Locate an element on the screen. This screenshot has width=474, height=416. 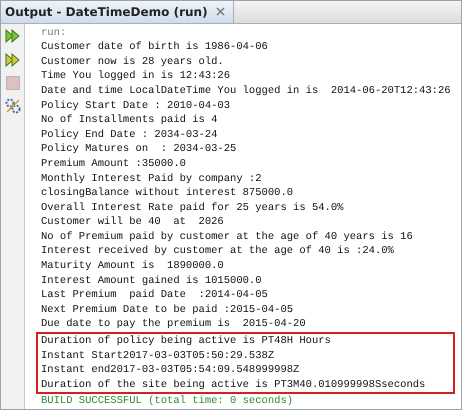
output-line: Interest received by customer at the age of 40 is :24.0% is located at coordinates (218, 252).